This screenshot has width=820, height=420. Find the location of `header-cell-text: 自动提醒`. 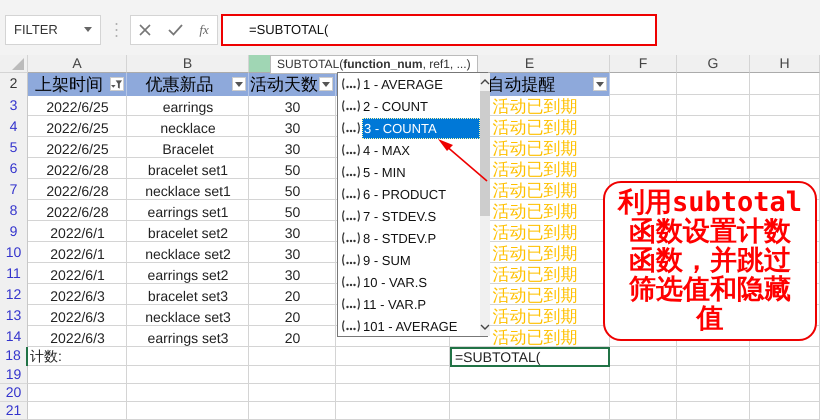

header-cell-text: 自动提醒 is located at coordinates (522, 85).